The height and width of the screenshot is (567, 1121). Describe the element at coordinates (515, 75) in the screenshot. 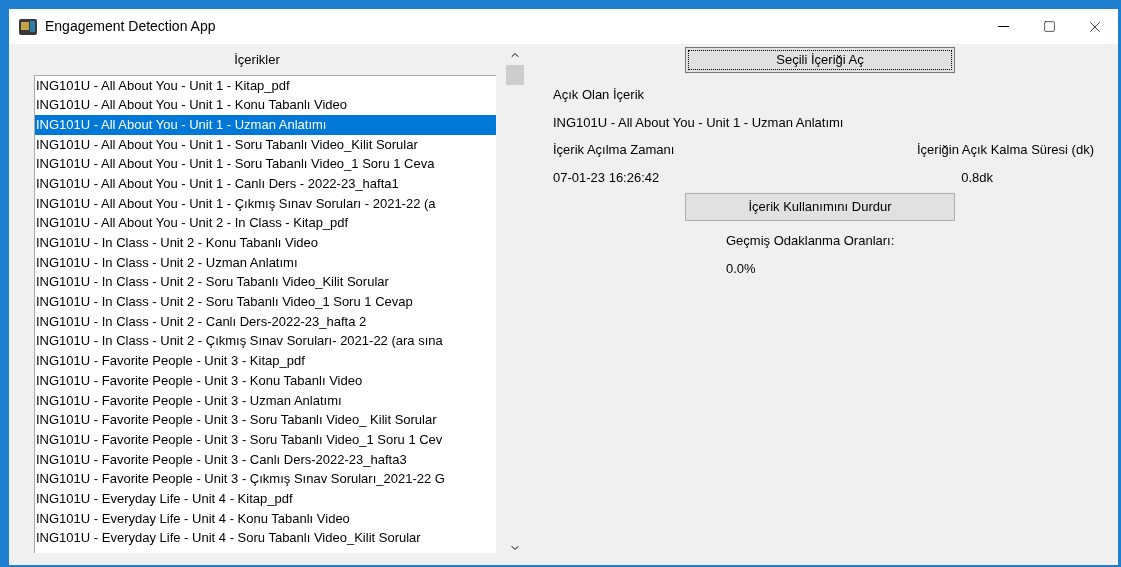

I see `scroll-thumb` at that location.